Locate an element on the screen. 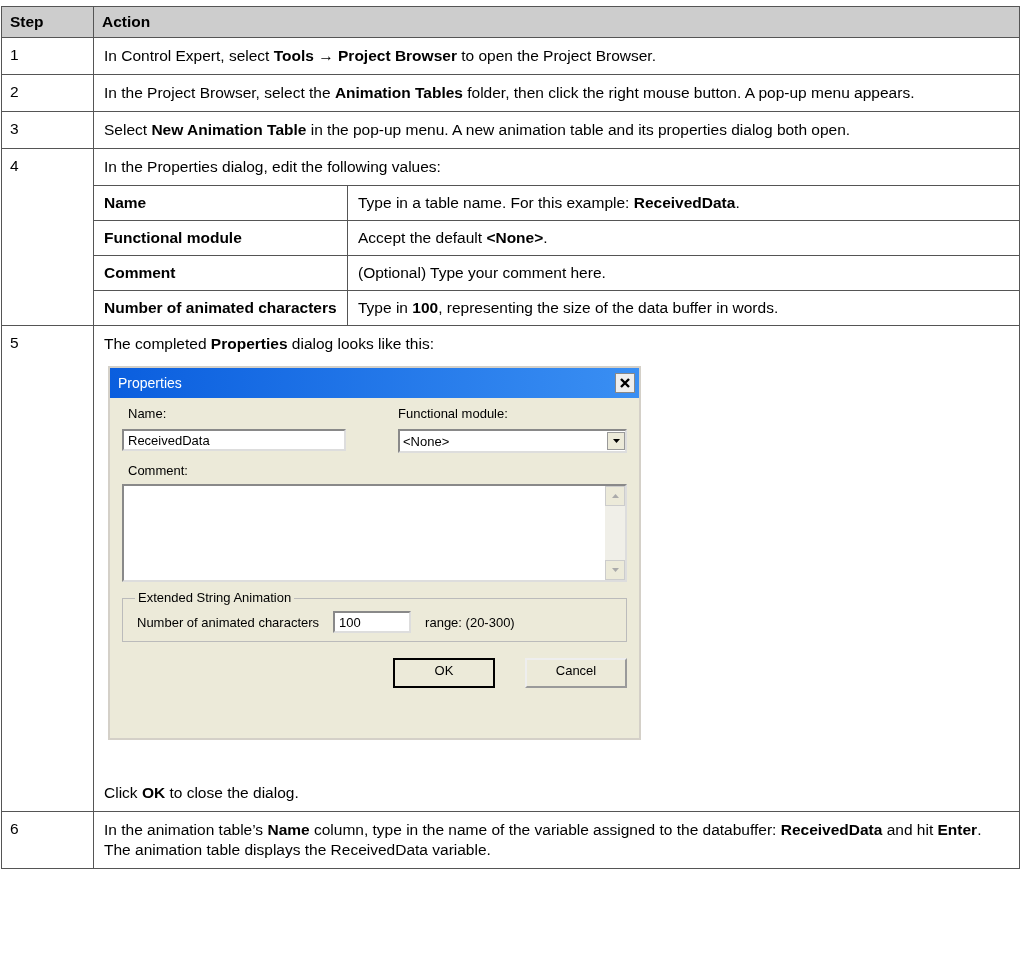 The height and width of the screenshot is (971, 1021). field-description: (Optional) Type your comment here. is located at coordinates (683, 273).